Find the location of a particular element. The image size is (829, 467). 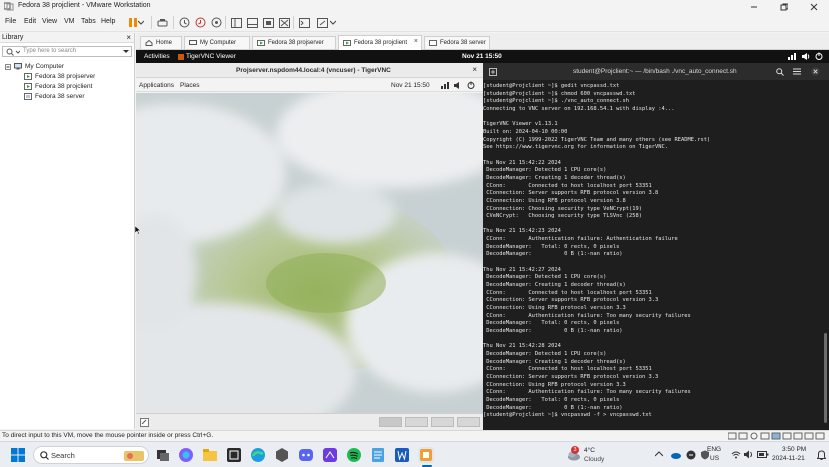

active-app-name: TigerVNC Viewer is located at coordinates (211, 56).